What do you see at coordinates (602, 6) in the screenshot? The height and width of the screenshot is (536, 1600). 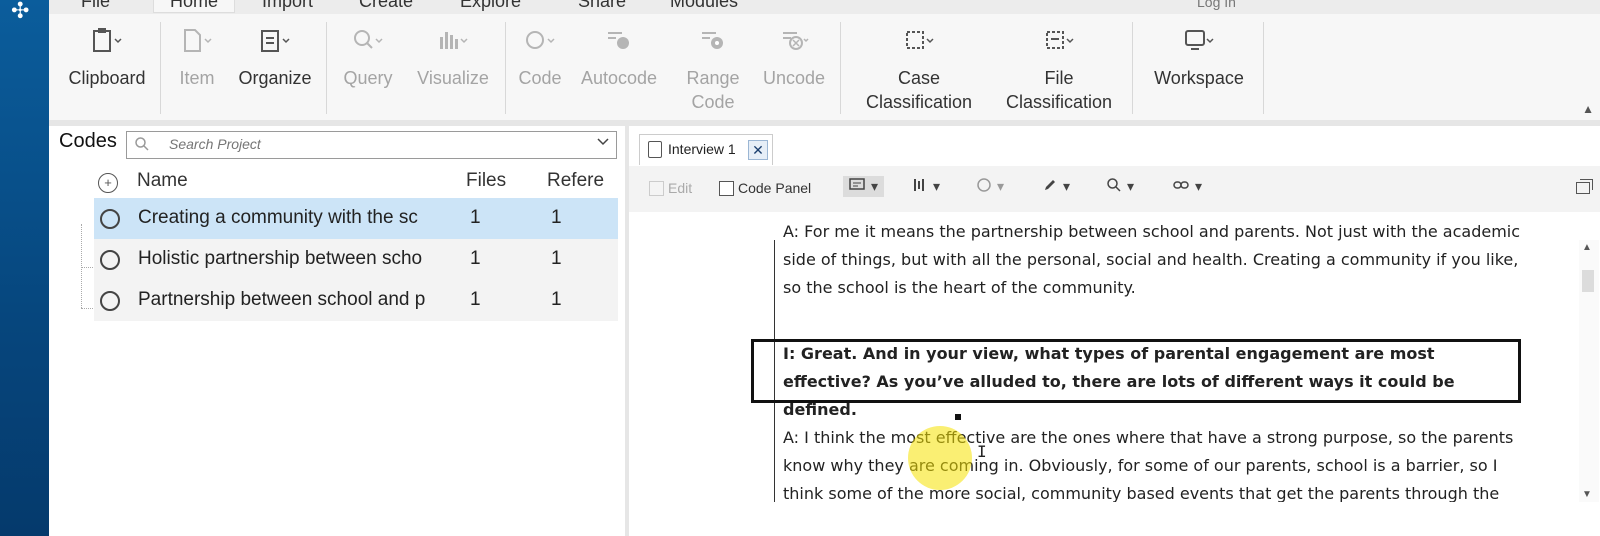 I see `menu-share: Share` at bounding box center [602, 6].